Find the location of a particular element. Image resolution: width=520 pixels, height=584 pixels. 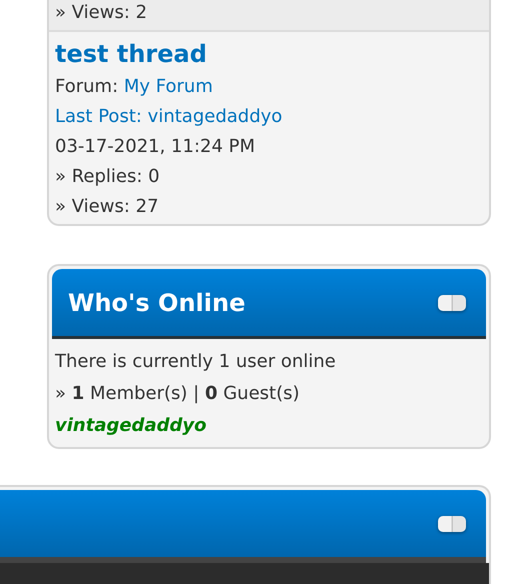

post-date: 03-17-2021, 11:24 PM is located at coordinates (155, 147).